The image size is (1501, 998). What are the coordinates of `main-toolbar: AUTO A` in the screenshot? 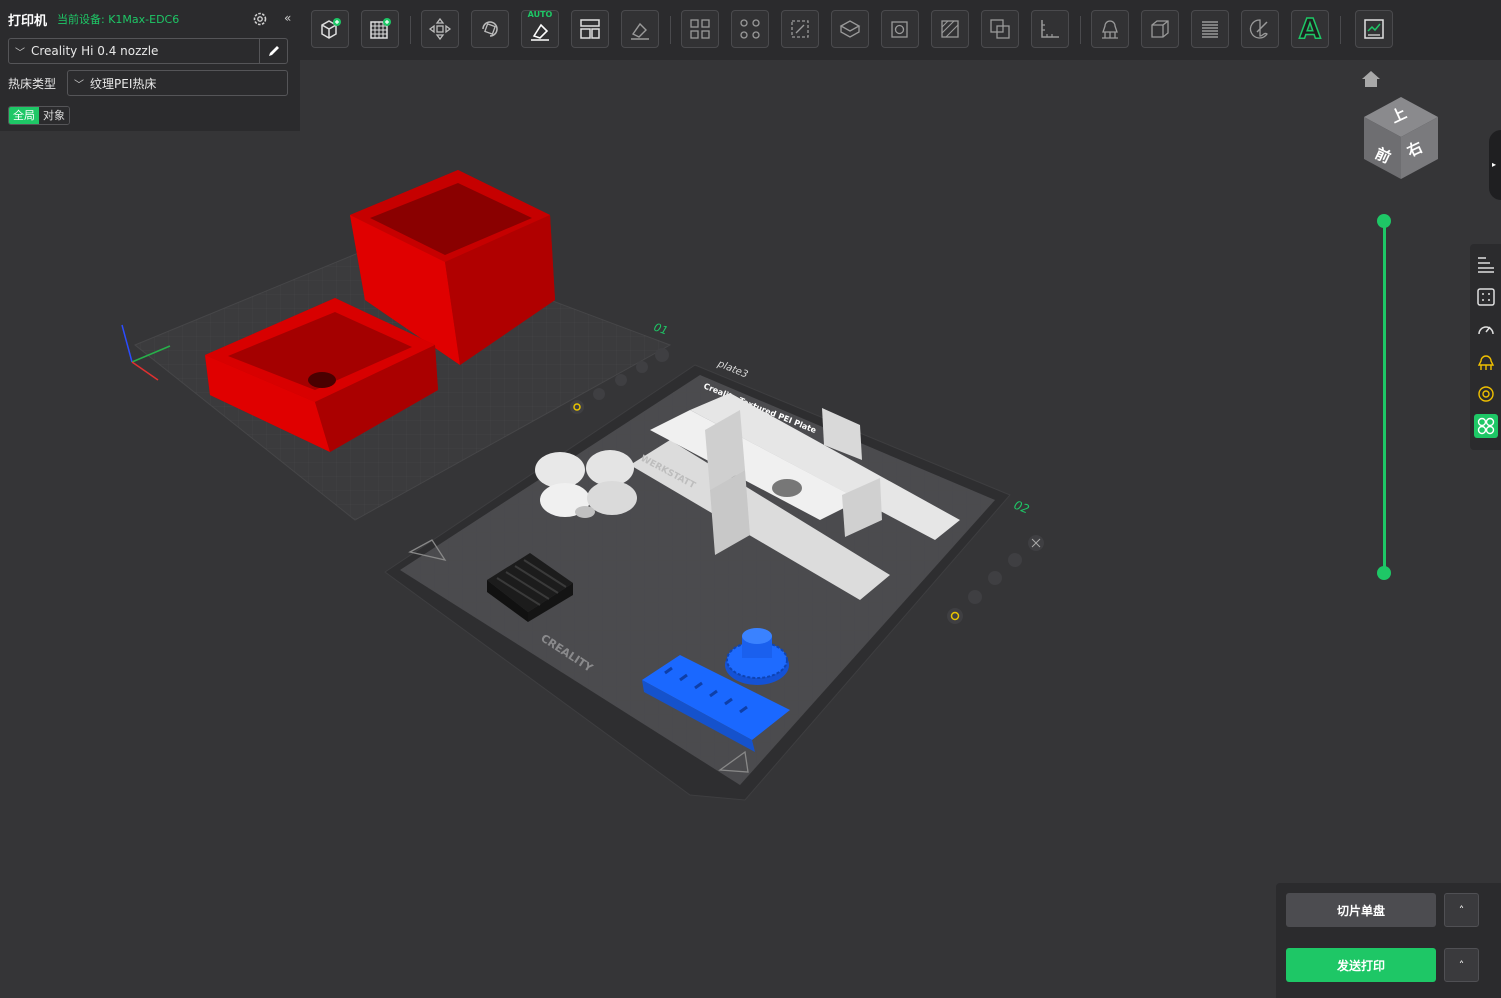 It's located at (900, 30).